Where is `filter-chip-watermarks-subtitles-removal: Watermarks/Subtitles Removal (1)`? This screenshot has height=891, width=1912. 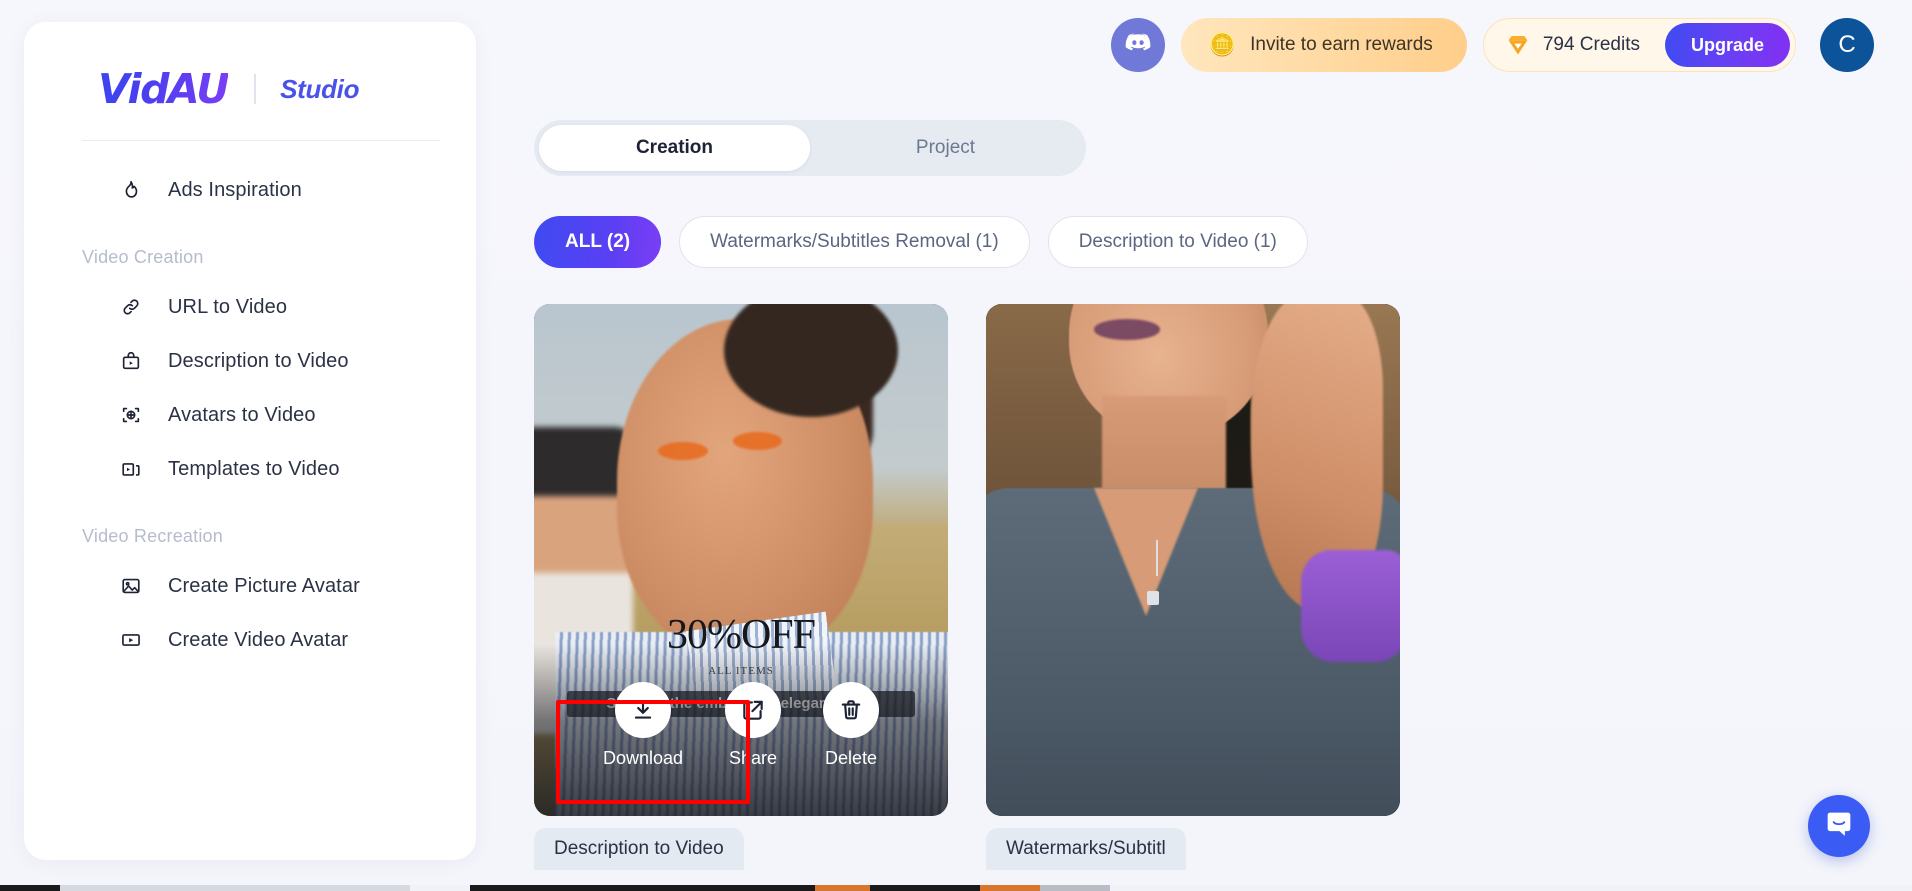 filter-chip-watermarks-subtitles-removal: Watermarks/Subtitles Removal (1) is located at coordinates (854, 242).